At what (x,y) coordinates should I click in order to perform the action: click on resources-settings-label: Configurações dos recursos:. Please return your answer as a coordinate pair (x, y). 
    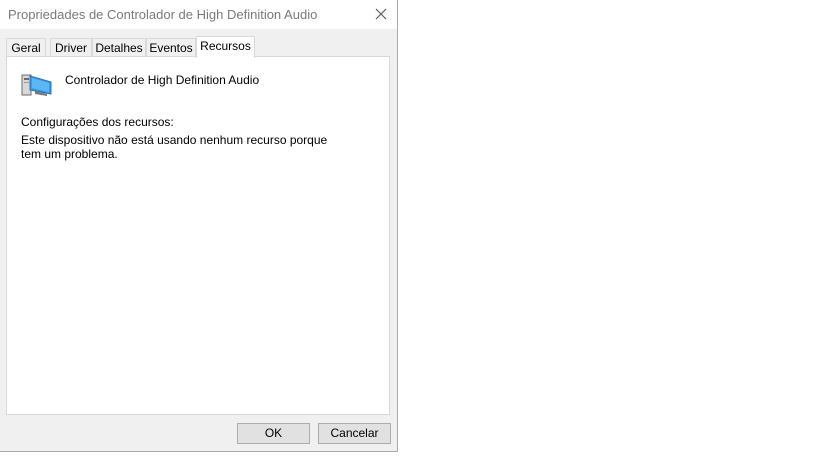
    Looking at the image, I should click on (97, 122).